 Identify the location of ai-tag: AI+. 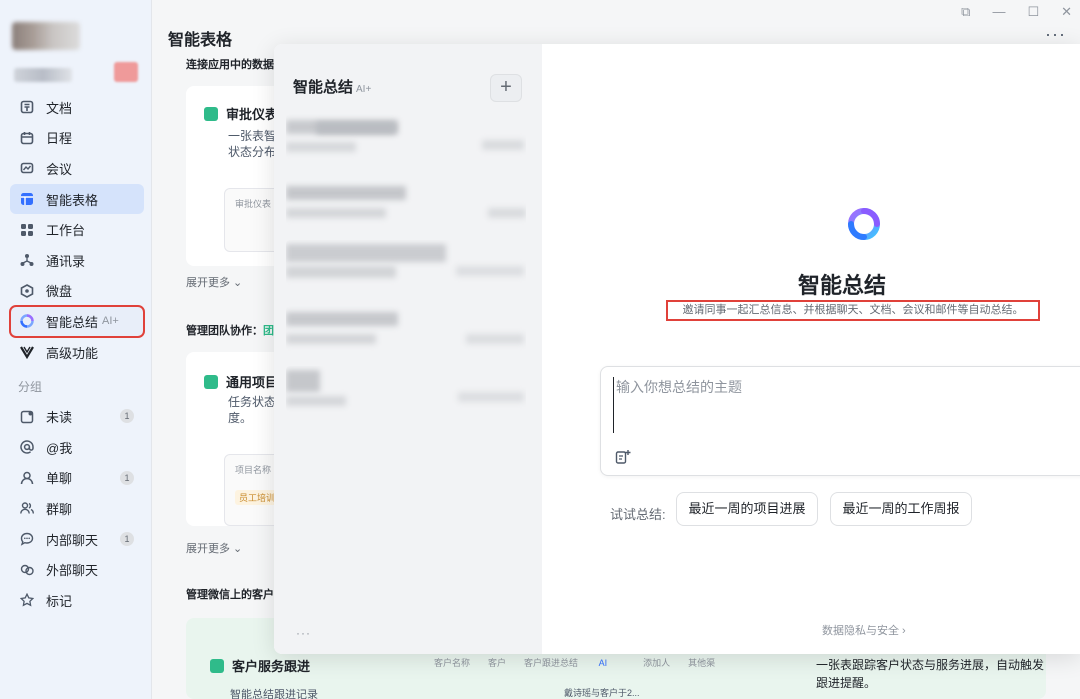
(110, 321).